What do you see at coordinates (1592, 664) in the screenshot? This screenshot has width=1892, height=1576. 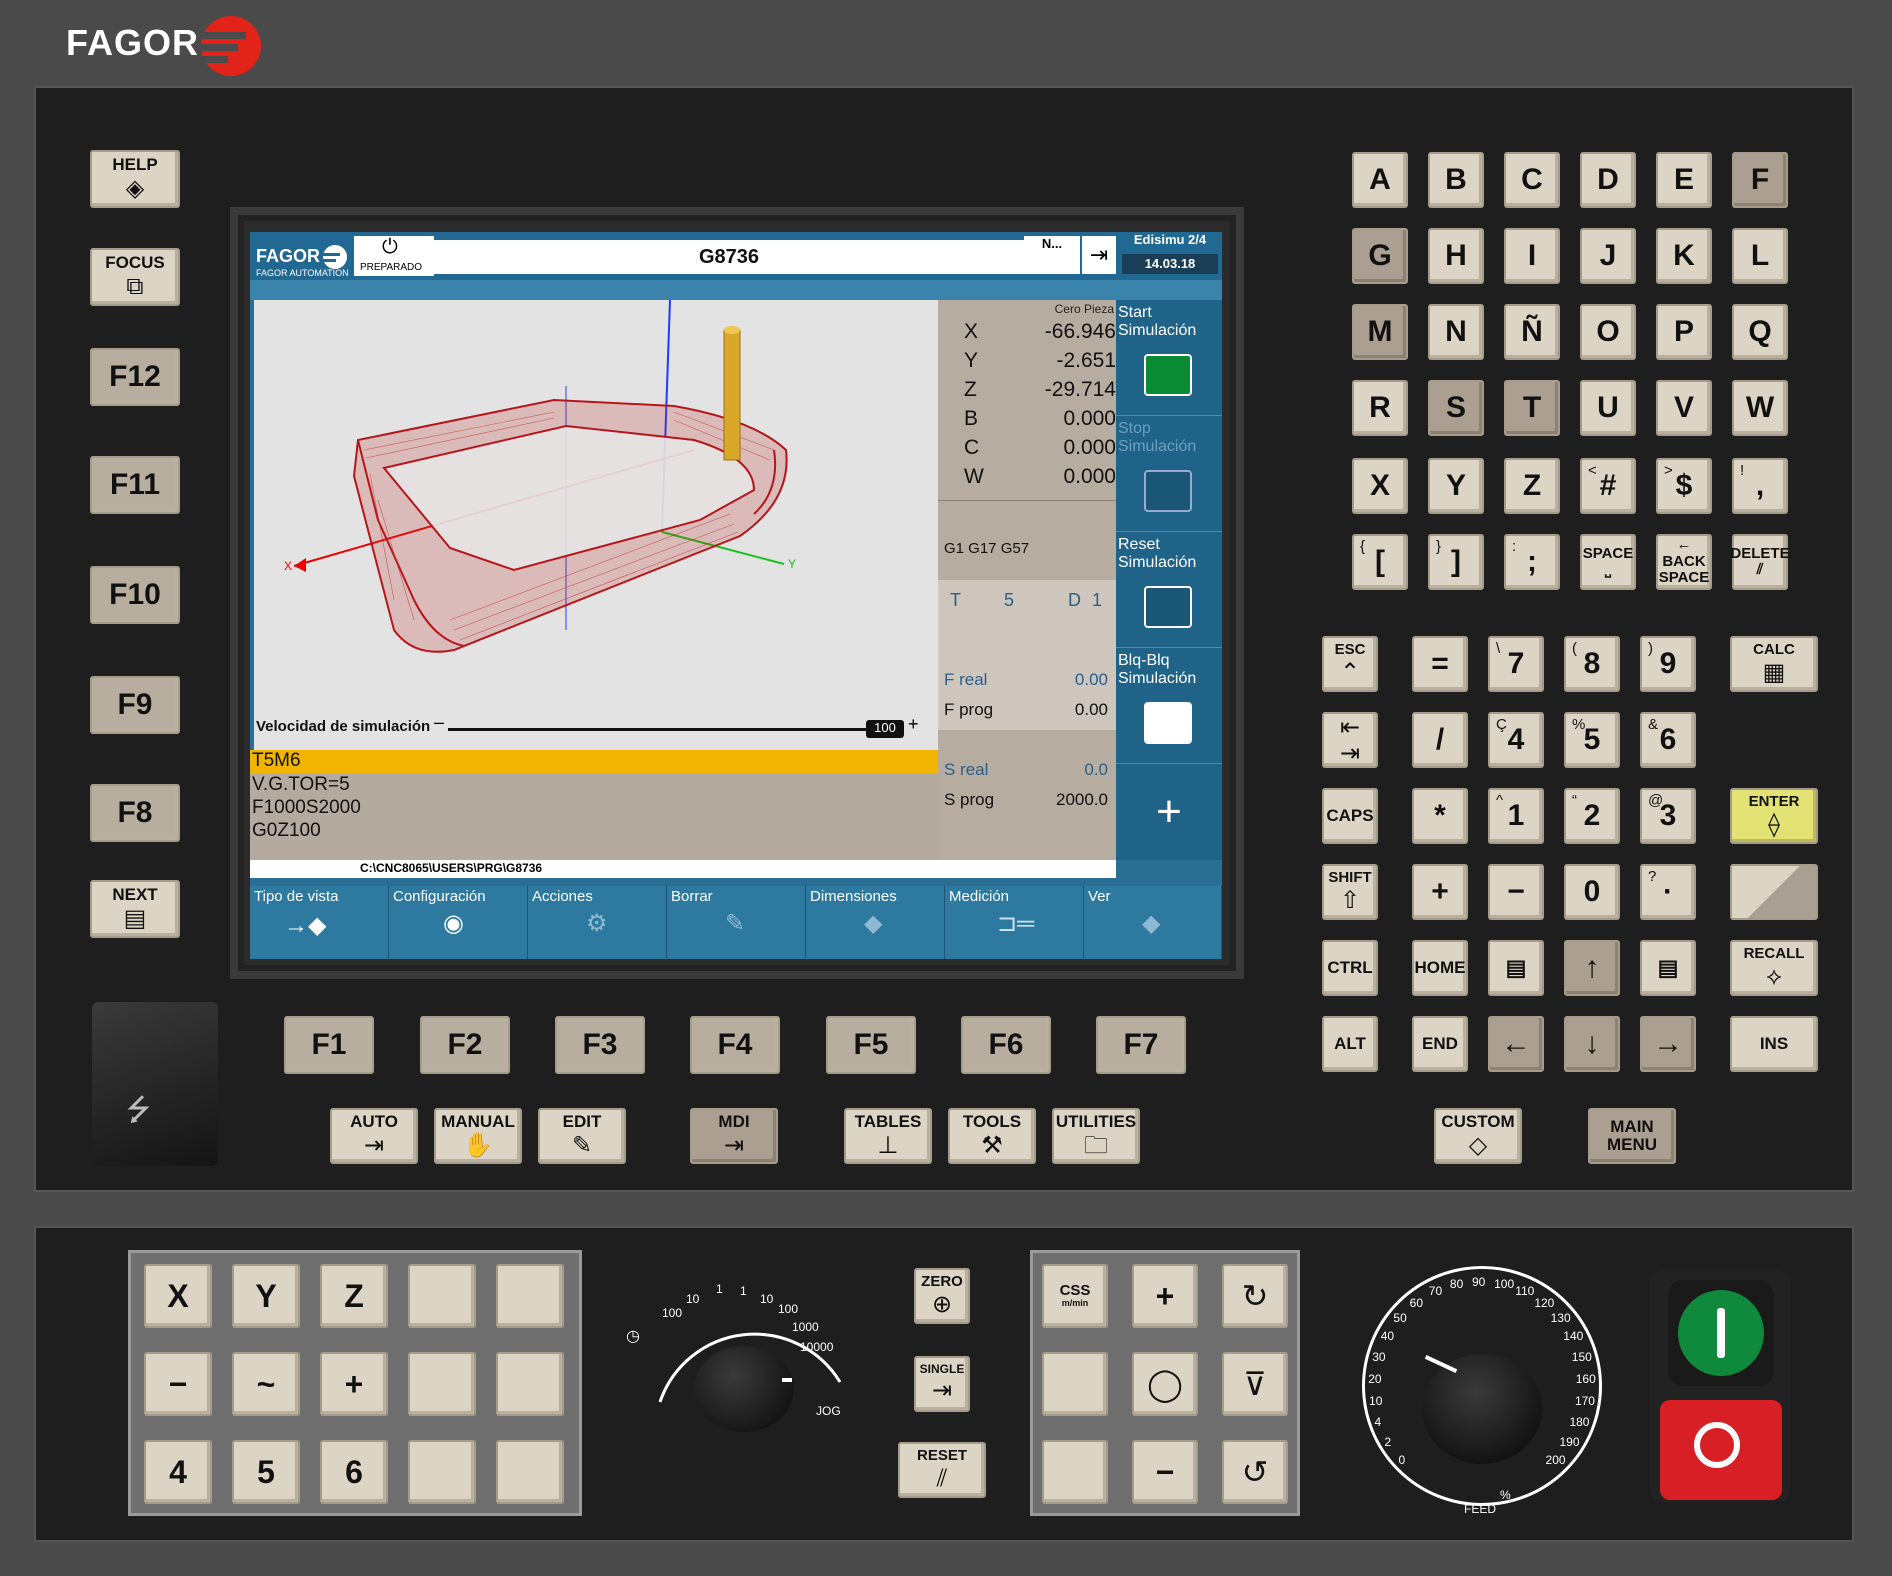 I see `eight-key: (8` at bounding box center [1592, 664].